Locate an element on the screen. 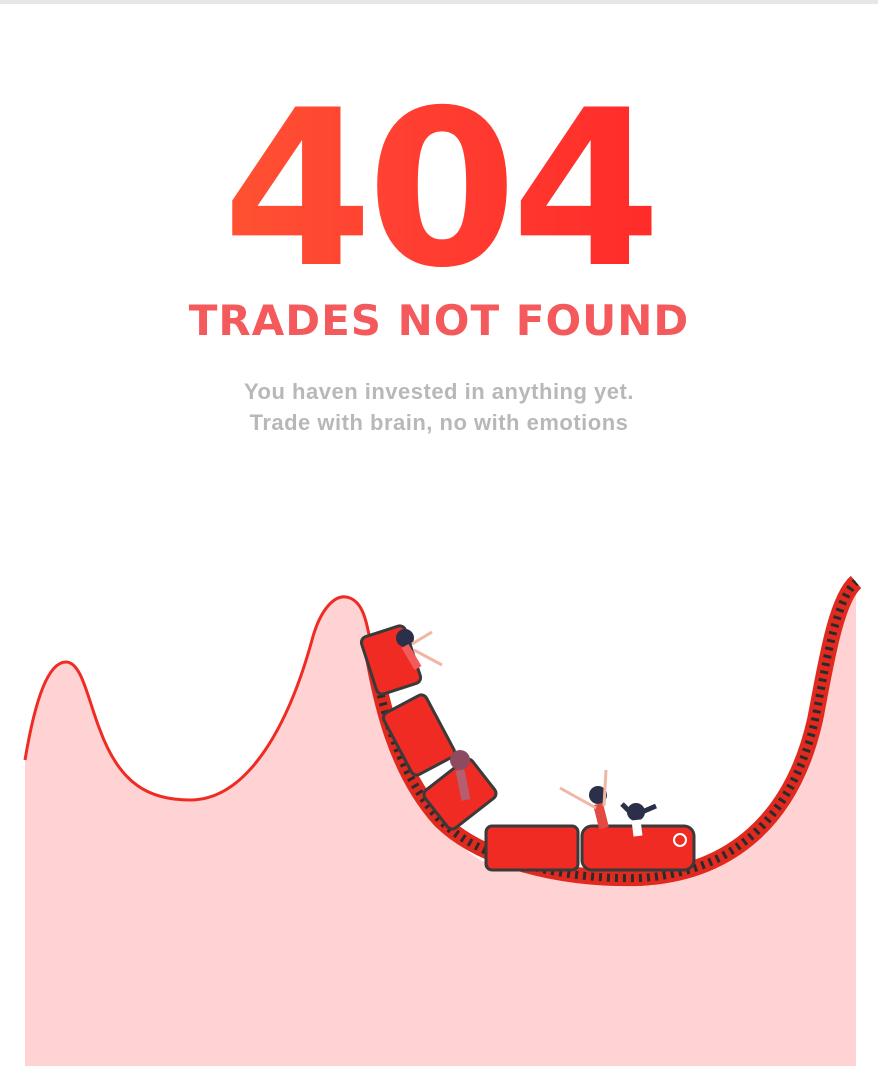 This screenshot has height=1084, width=878. top-border is located at coordinates (439, 2).